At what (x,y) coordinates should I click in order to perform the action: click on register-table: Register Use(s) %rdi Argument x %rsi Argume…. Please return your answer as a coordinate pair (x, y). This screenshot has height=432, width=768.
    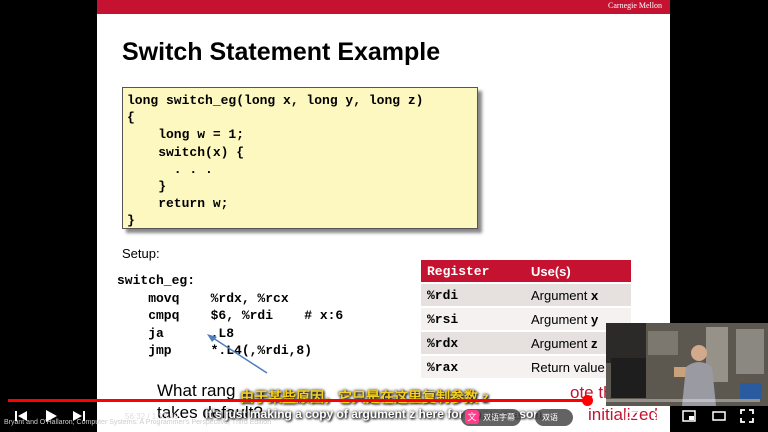
    Looking at the image, I should click on (526, 319).